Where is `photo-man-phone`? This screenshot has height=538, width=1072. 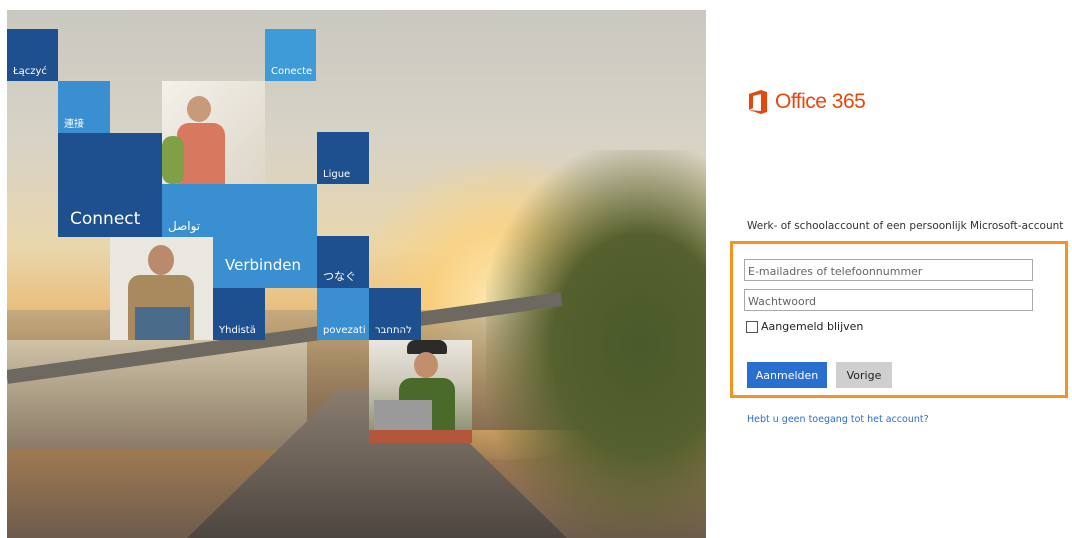
photo-man-phone is located at coordinates (161, 288).